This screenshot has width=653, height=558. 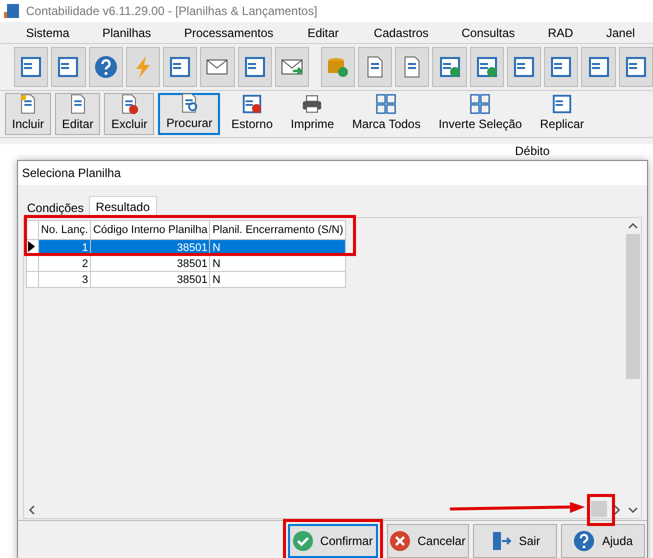 I want to click on menu-item: Processamentos, so click(x=229, y=33).